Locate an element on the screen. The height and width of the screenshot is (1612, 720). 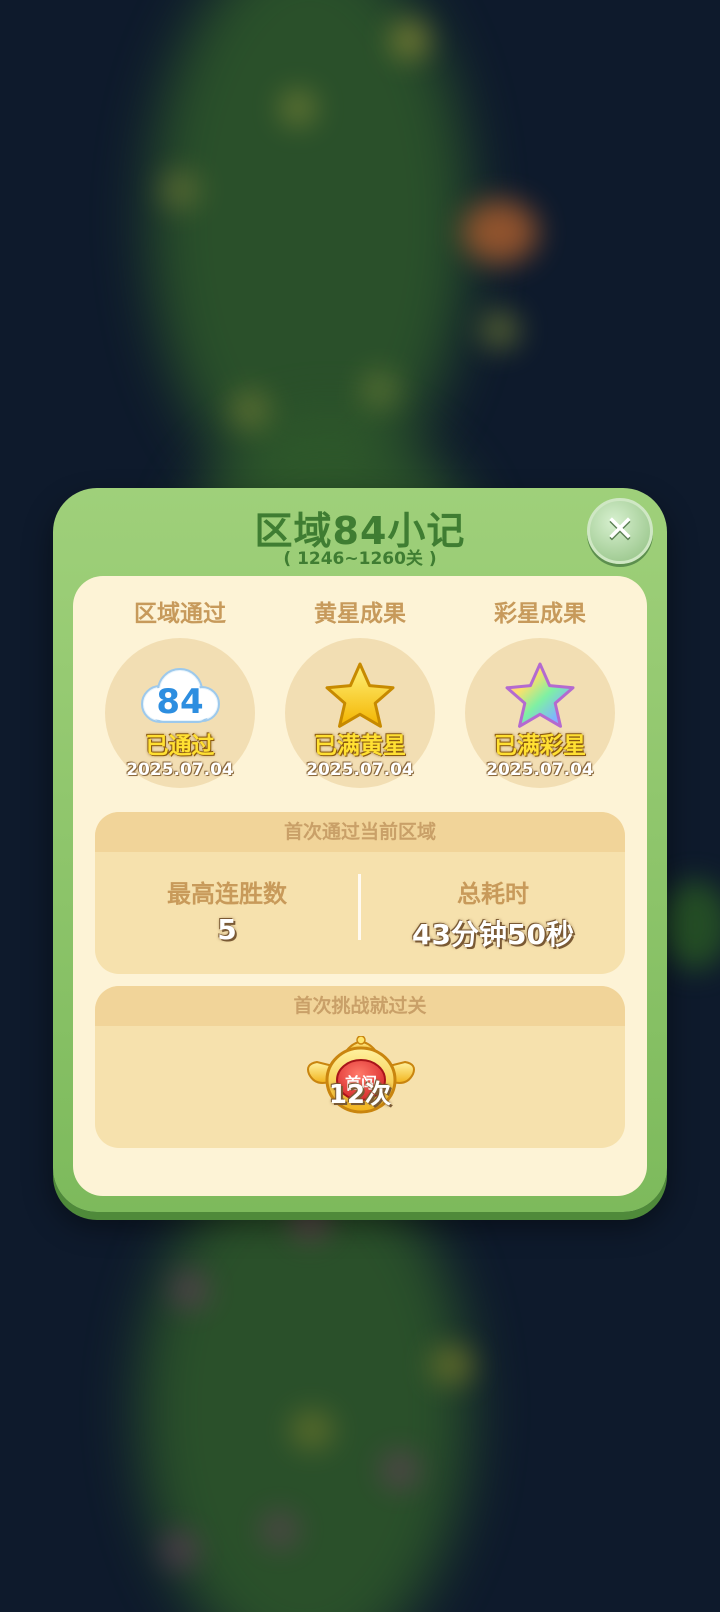
stat-max-win-streak: 最高连胜数 5 is located at coordinates (227, 910).